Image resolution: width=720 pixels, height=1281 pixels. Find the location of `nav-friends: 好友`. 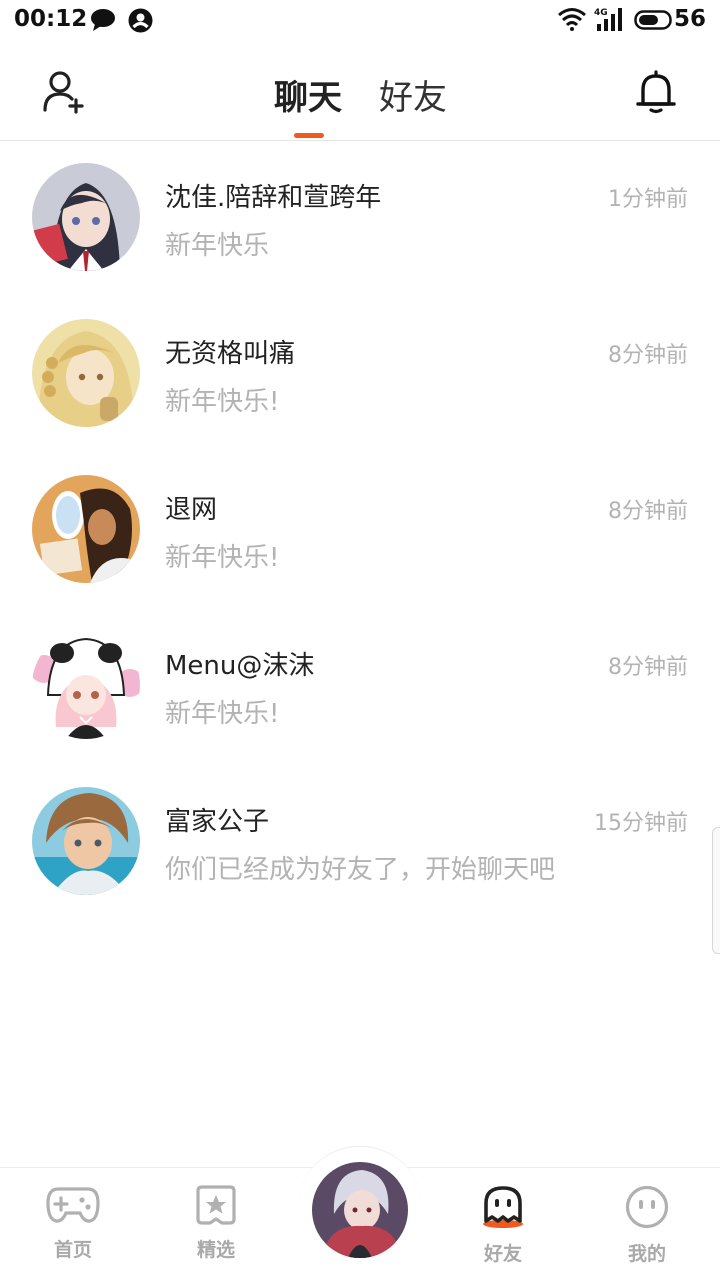

nav-friends: 好友 is located at coordinates (503, 1225).